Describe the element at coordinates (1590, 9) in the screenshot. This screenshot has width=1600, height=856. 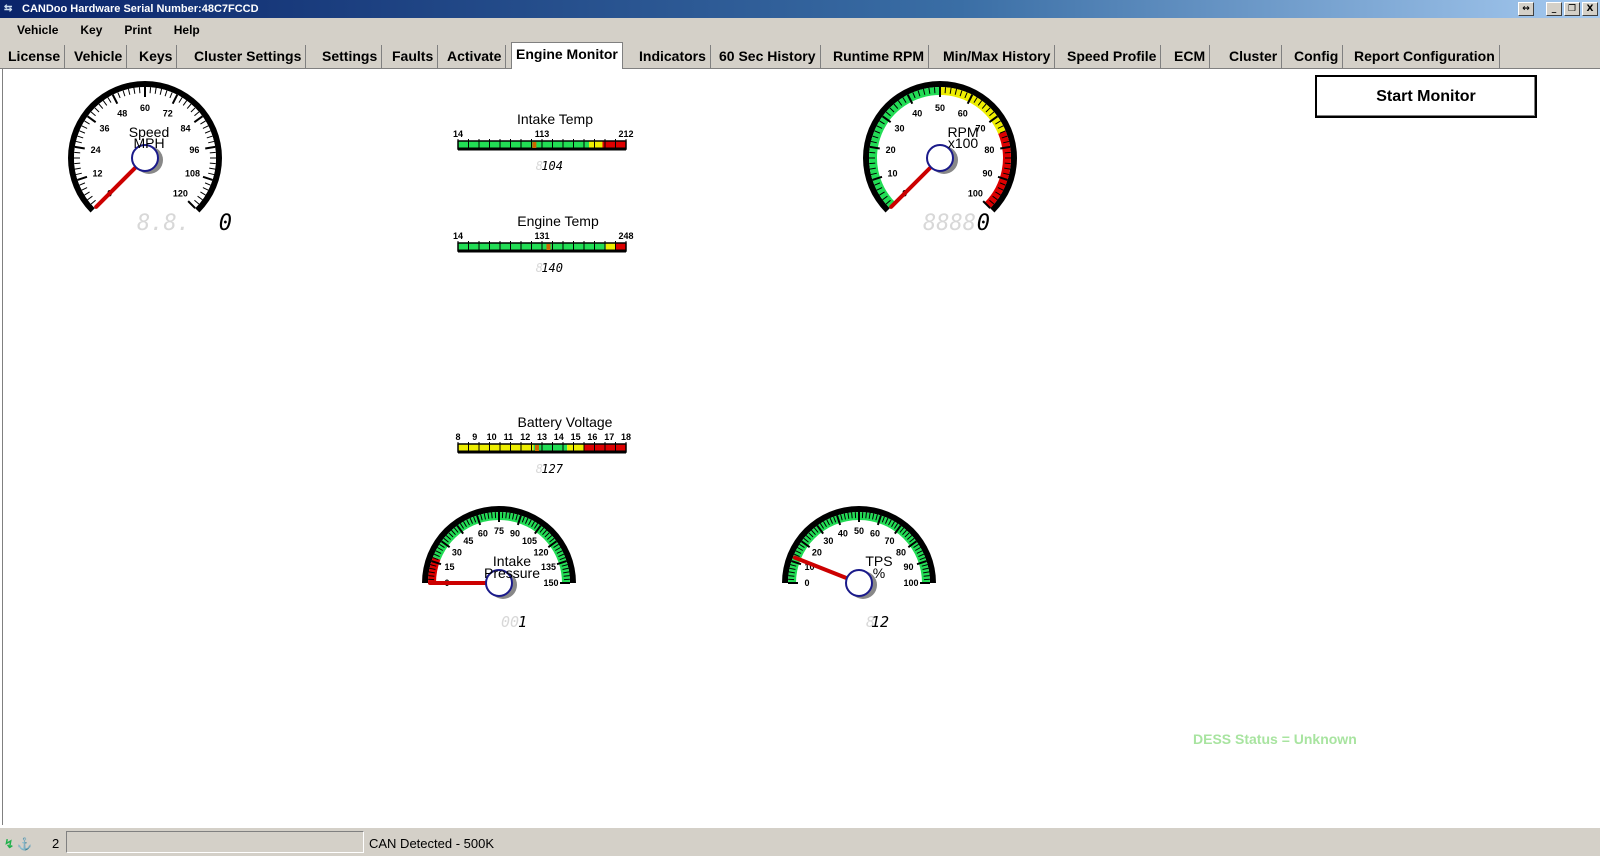
I see `close-button: X` at that location.